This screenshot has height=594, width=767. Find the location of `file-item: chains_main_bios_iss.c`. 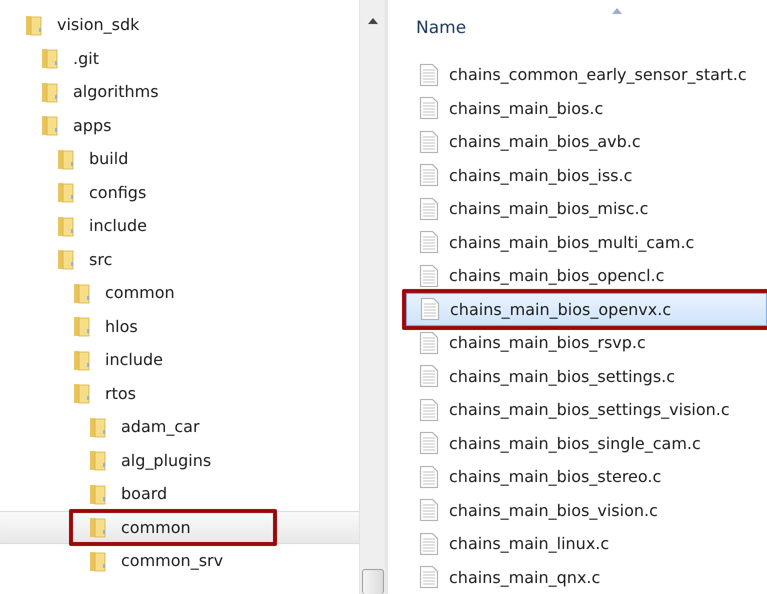

file-item: chains_main_bios_iss.c is located at coordinates (586, 175).